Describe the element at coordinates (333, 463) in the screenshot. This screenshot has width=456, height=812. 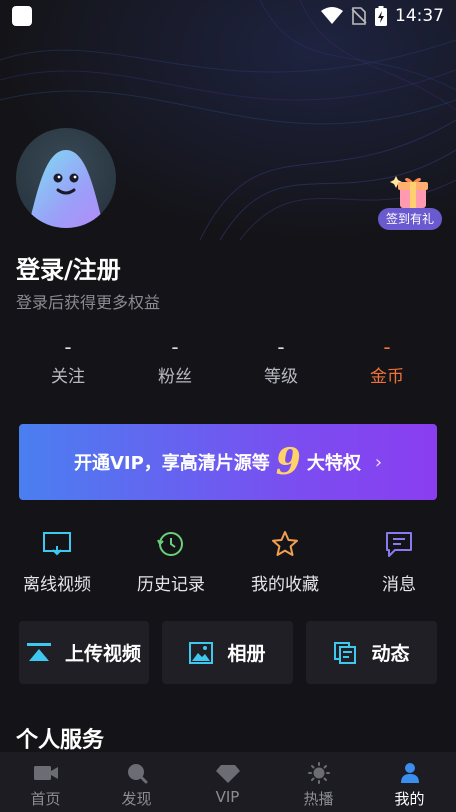
I see `vip-banner-suffix: 大特权` at that location.